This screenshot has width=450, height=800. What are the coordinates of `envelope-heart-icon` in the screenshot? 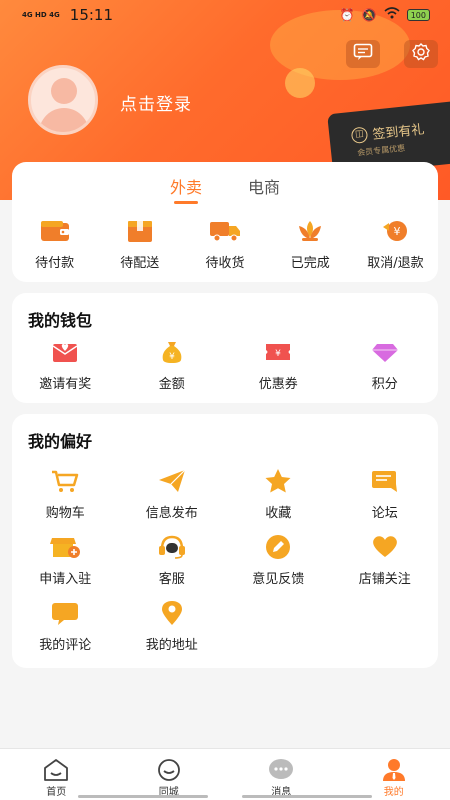 It's located at (65, 352).